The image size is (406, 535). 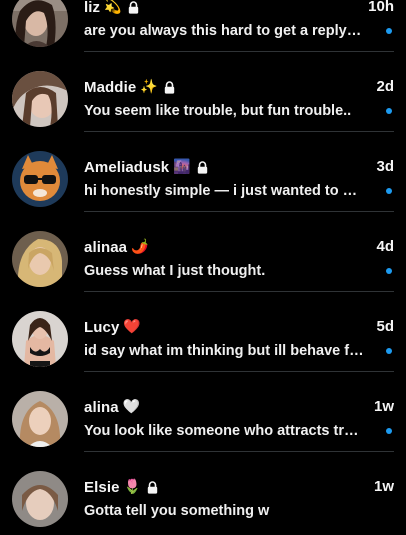 What do you see at coordinates (140, 247) in the screenshot?
I see `name-emoji: 🌶️` at bounding box center [140, 247].